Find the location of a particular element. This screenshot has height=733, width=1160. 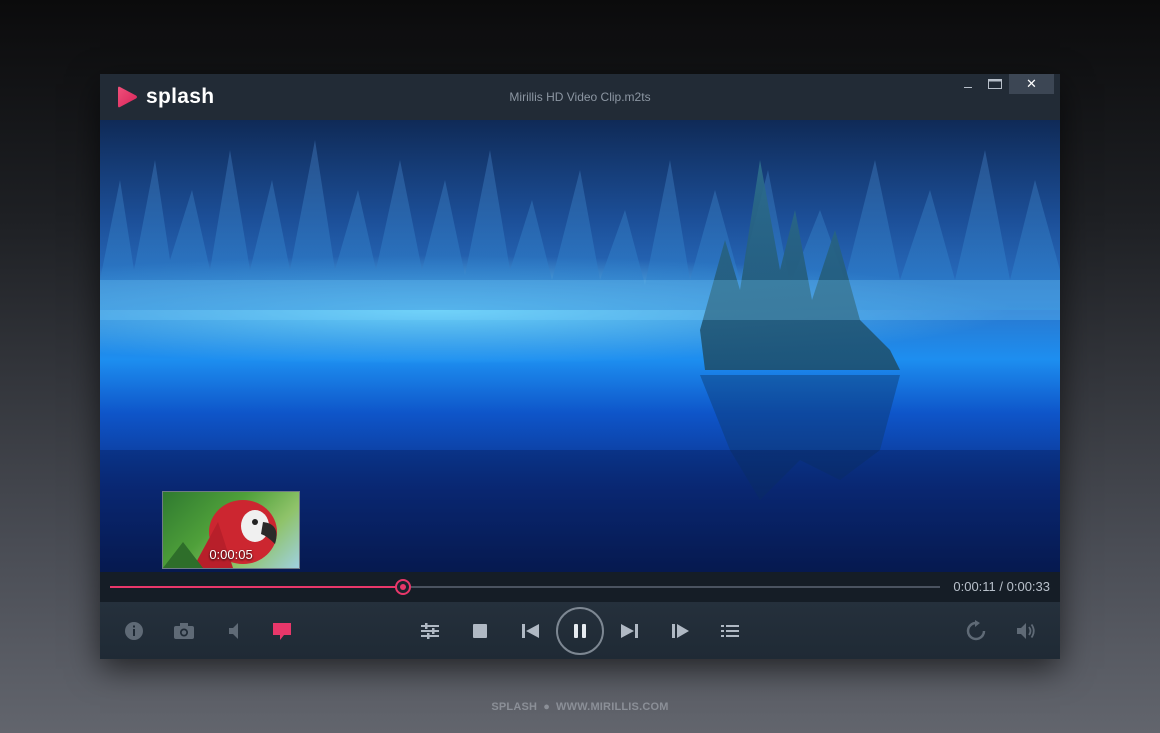

footer-url: WWW.MIRILLIS.COM is located at coordinates (612, 707).